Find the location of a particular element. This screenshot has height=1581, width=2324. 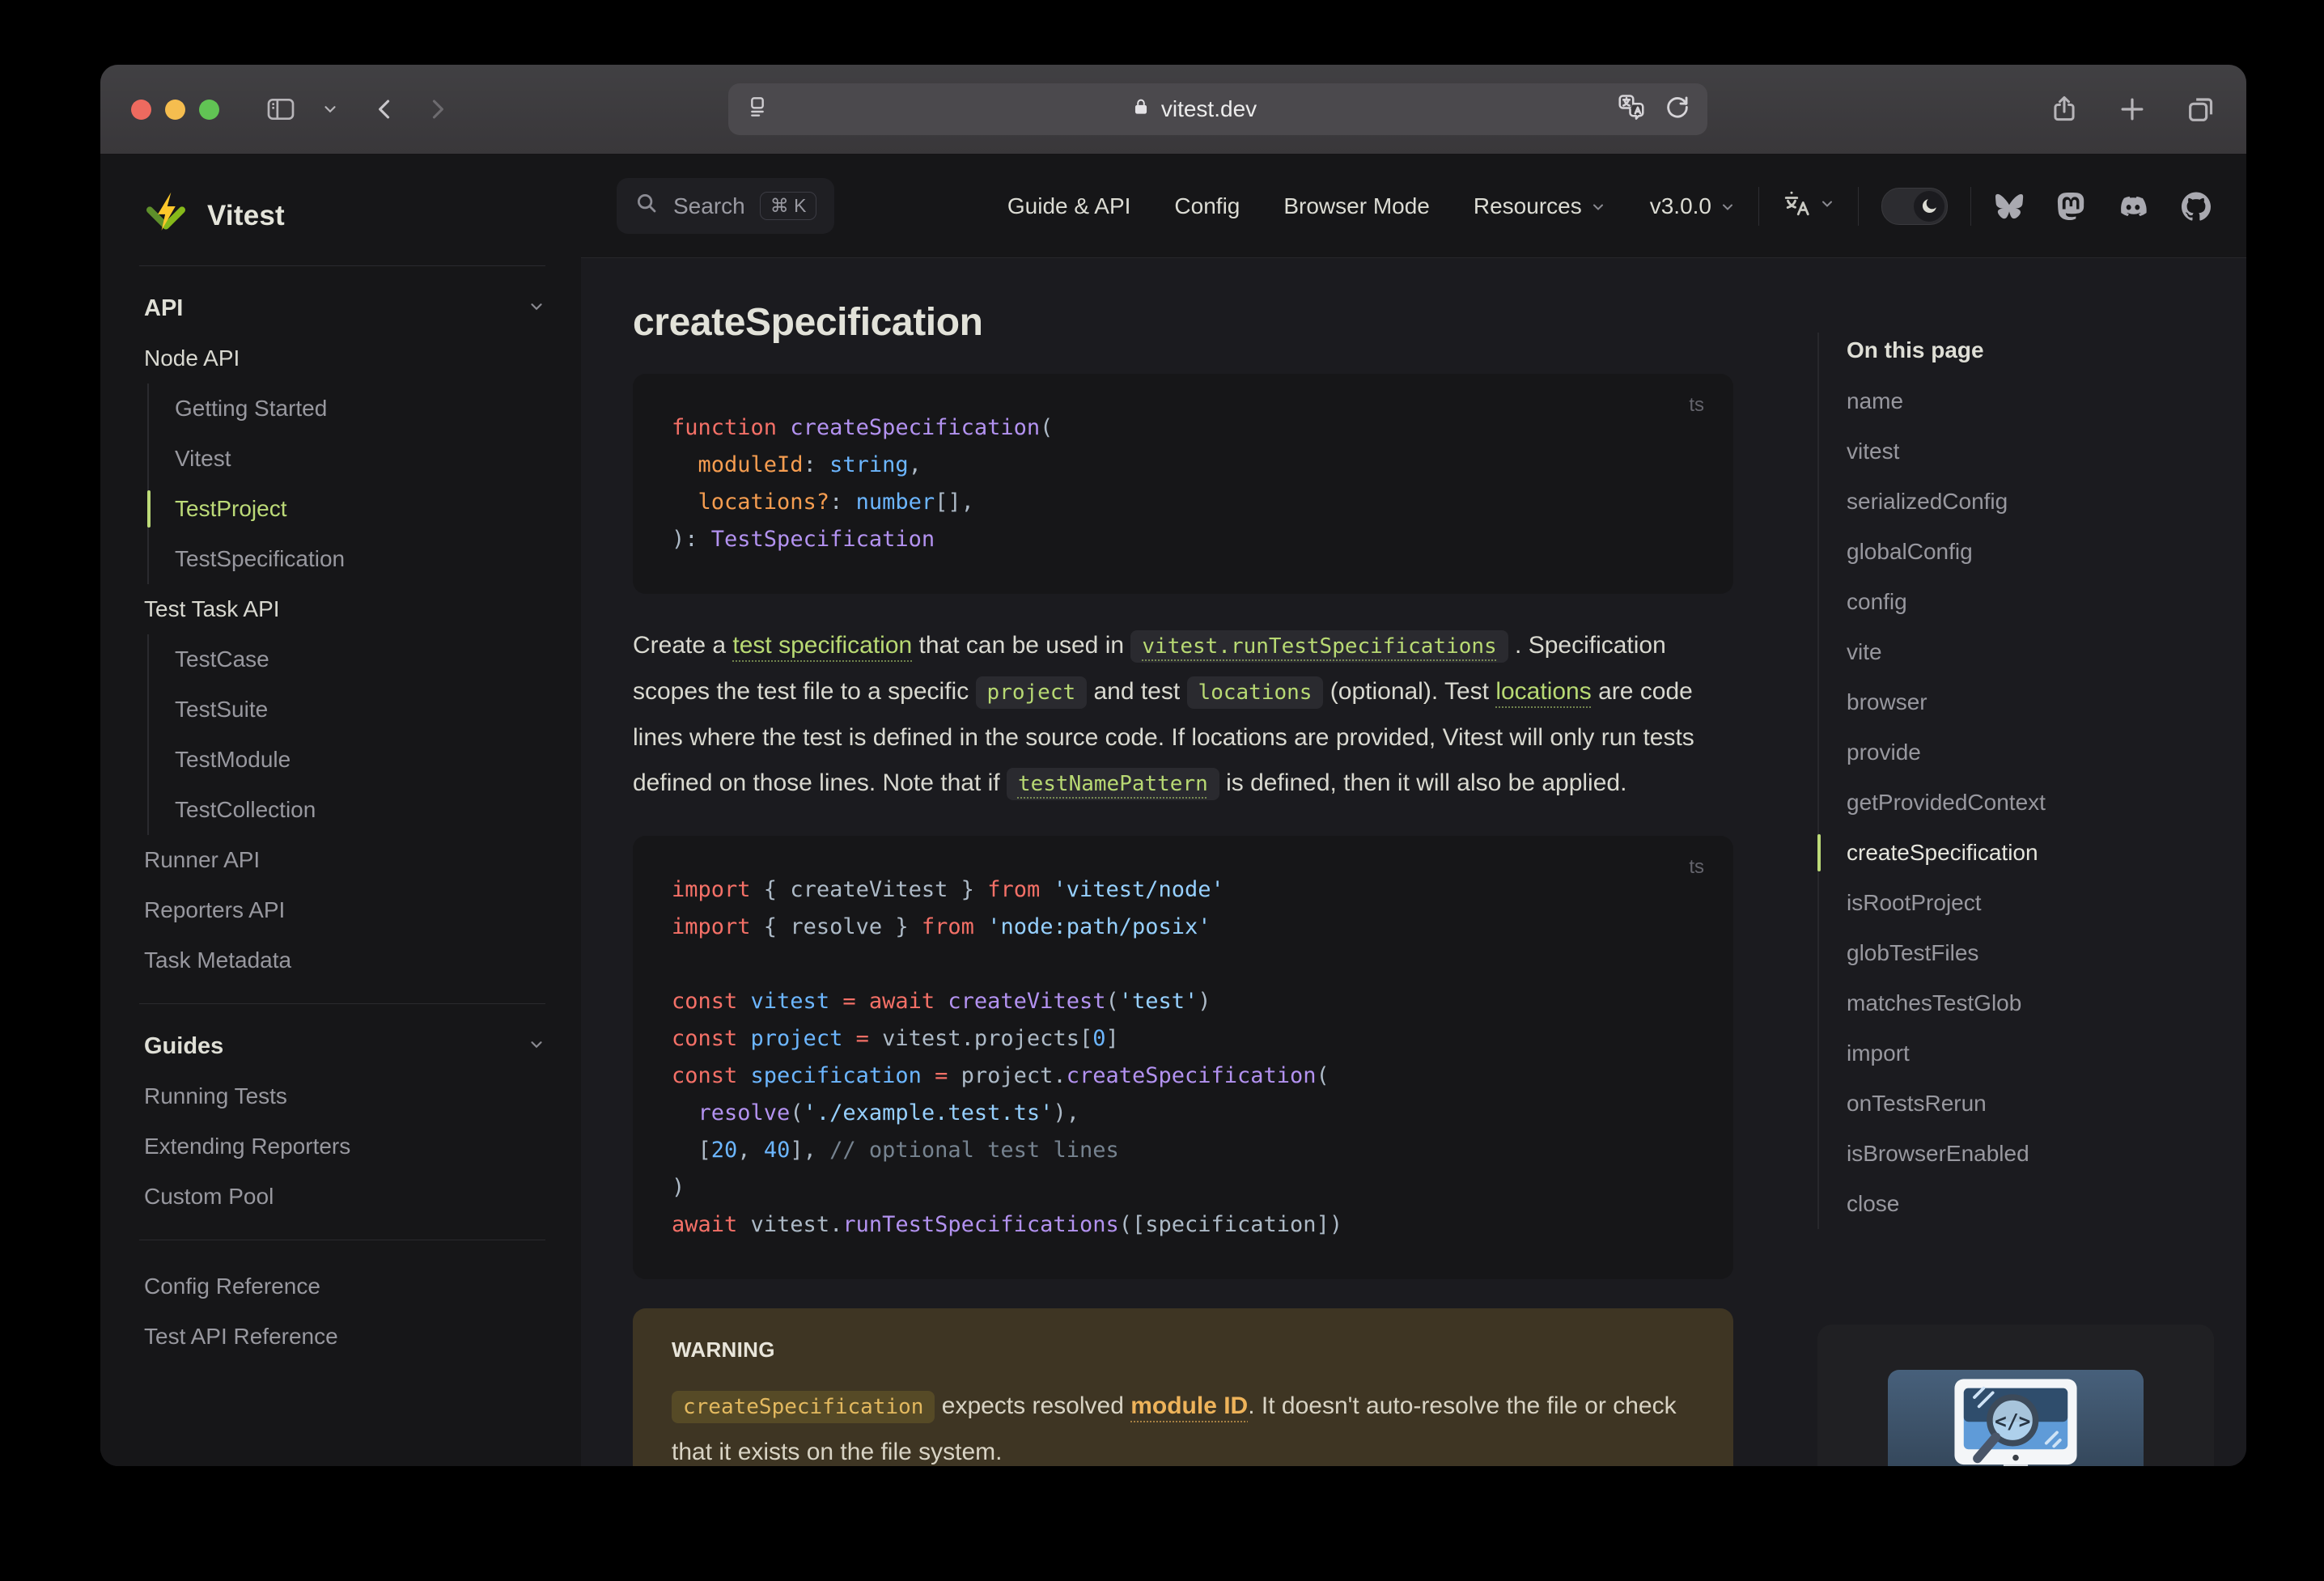

brand-title: Vitest is located at coordinates (246, 215).